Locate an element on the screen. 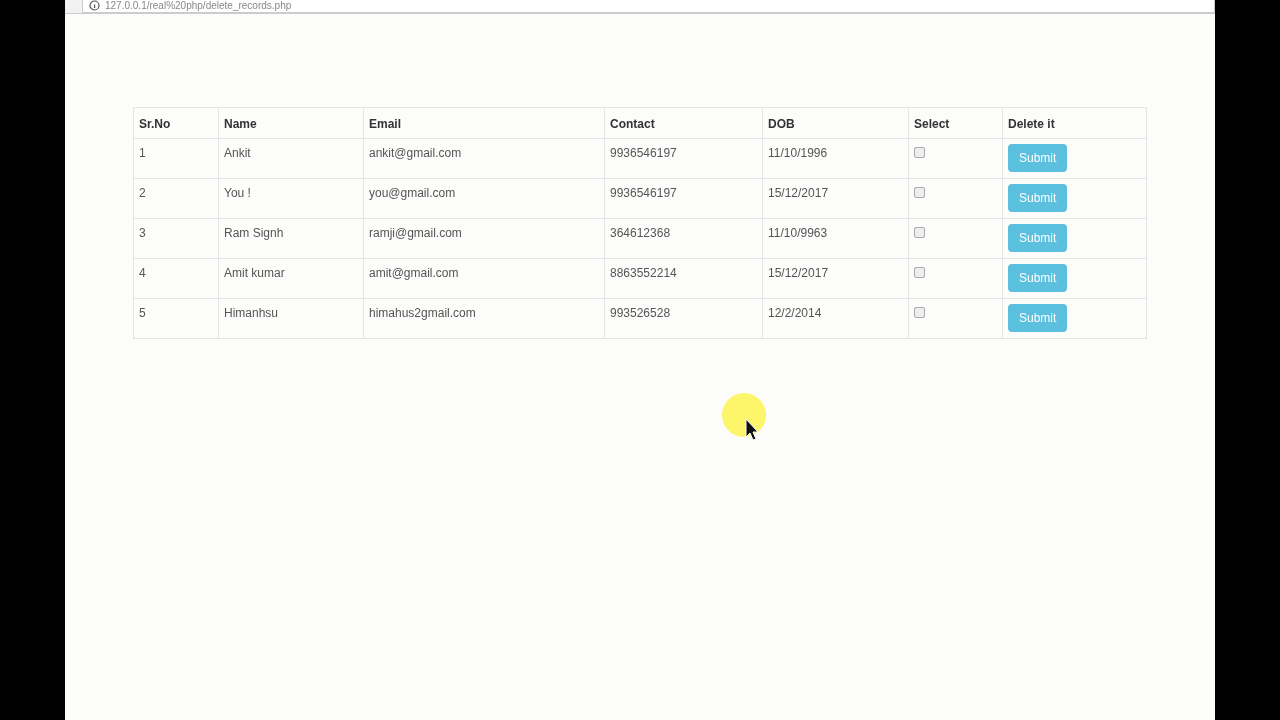  table-cell: 8863552214 is located at coordinates (683, 278).